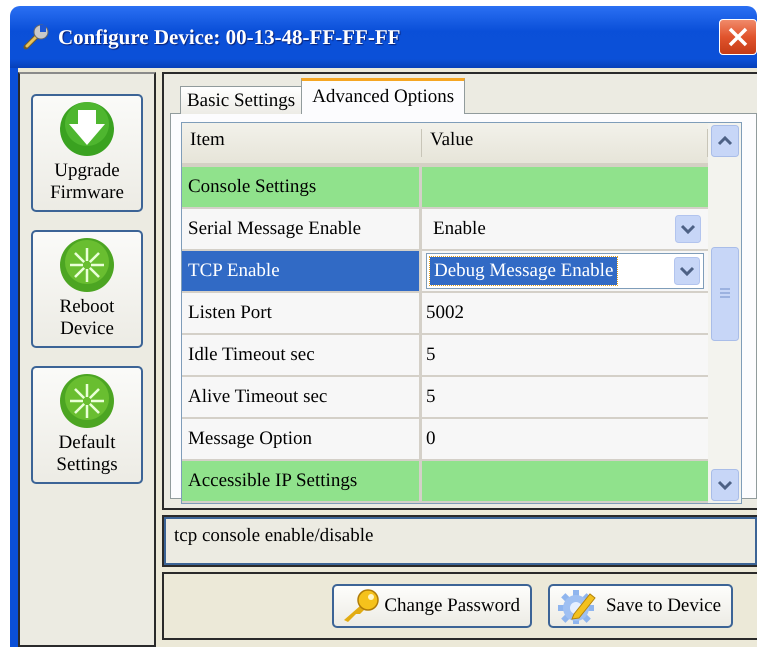  Describe the element at coordinates (302, 481) in the screenshot. I see `group-header-cell: Accessible IP Settings` at that location.